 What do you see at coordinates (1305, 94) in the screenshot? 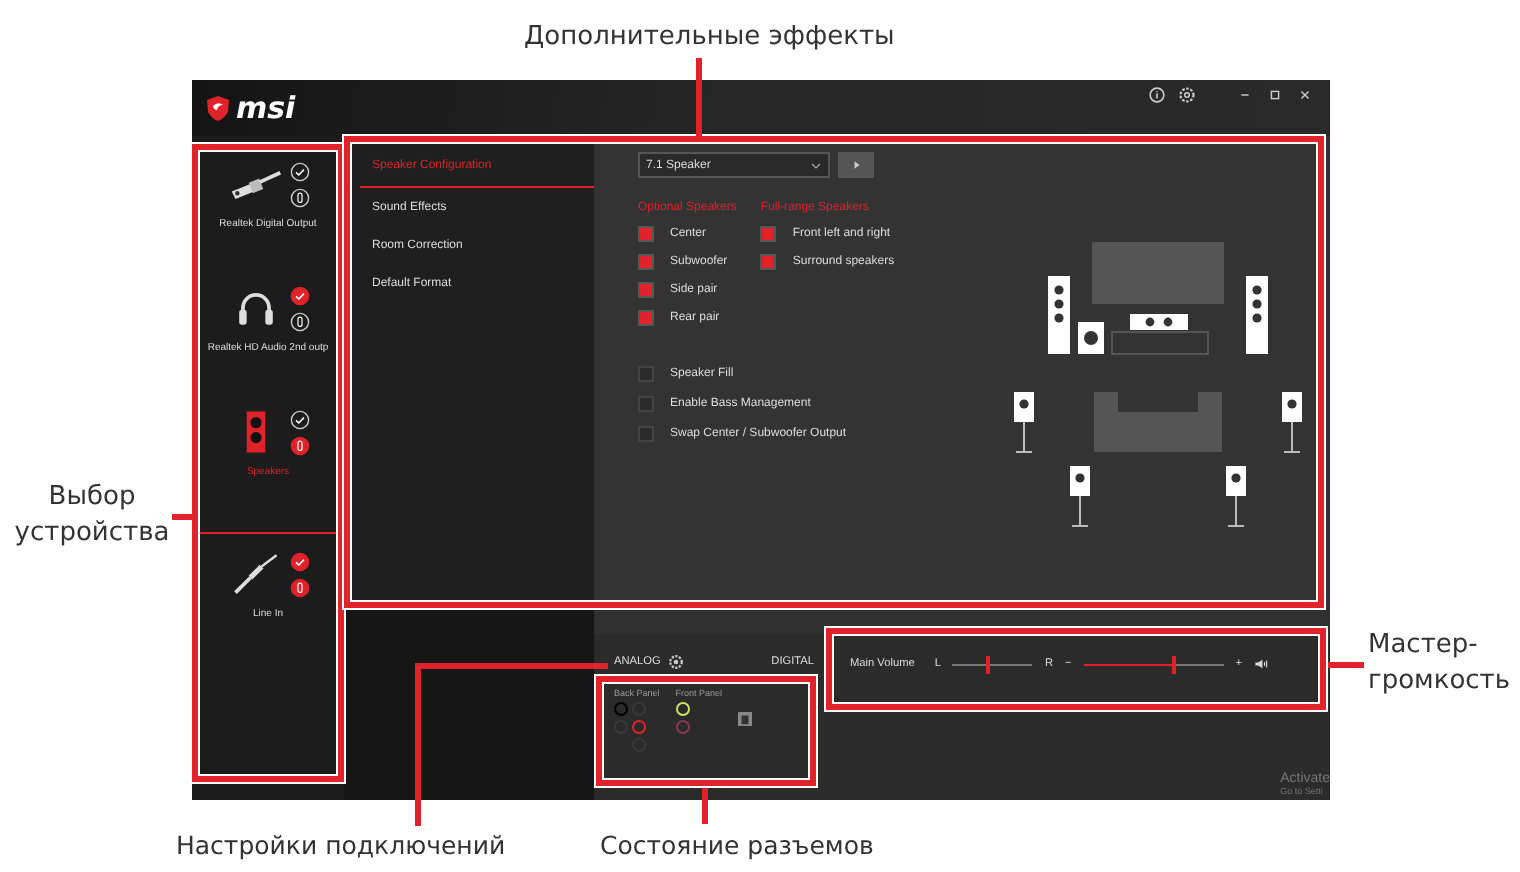
I see `close-icon` at bounding box center [1305, 94].